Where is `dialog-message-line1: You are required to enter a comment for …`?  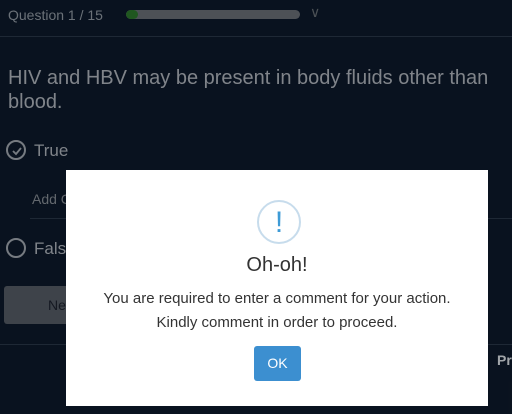
dialog-message-line1: You are required to enter a comment for … is located at coordinates (277, 298).